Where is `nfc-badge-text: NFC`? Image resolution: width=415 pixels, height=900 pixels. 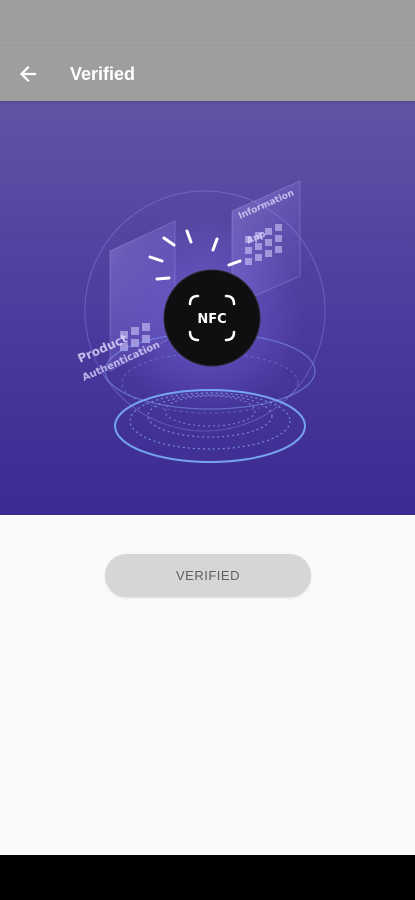
nfc-badge-text: NFC is located at coordinates (211, 319).